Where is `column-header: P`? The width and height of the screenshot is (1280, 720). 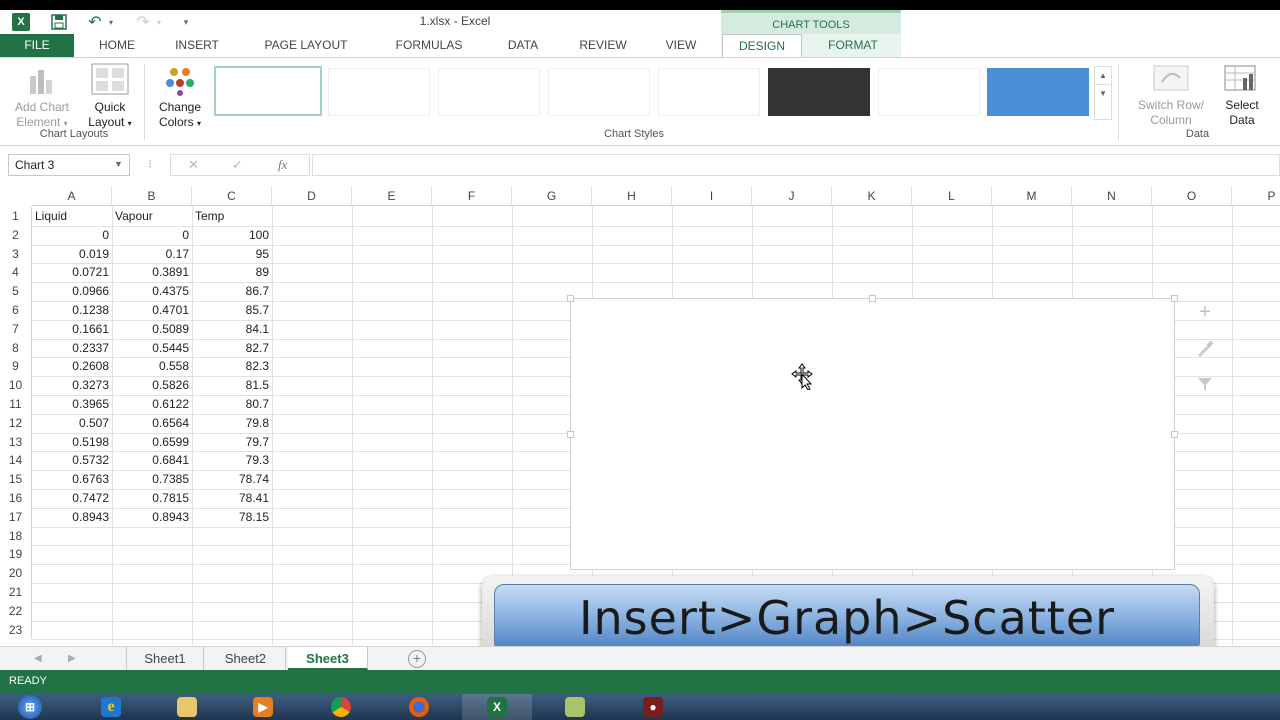 column-header: P is located at coordinates (1256, 196).